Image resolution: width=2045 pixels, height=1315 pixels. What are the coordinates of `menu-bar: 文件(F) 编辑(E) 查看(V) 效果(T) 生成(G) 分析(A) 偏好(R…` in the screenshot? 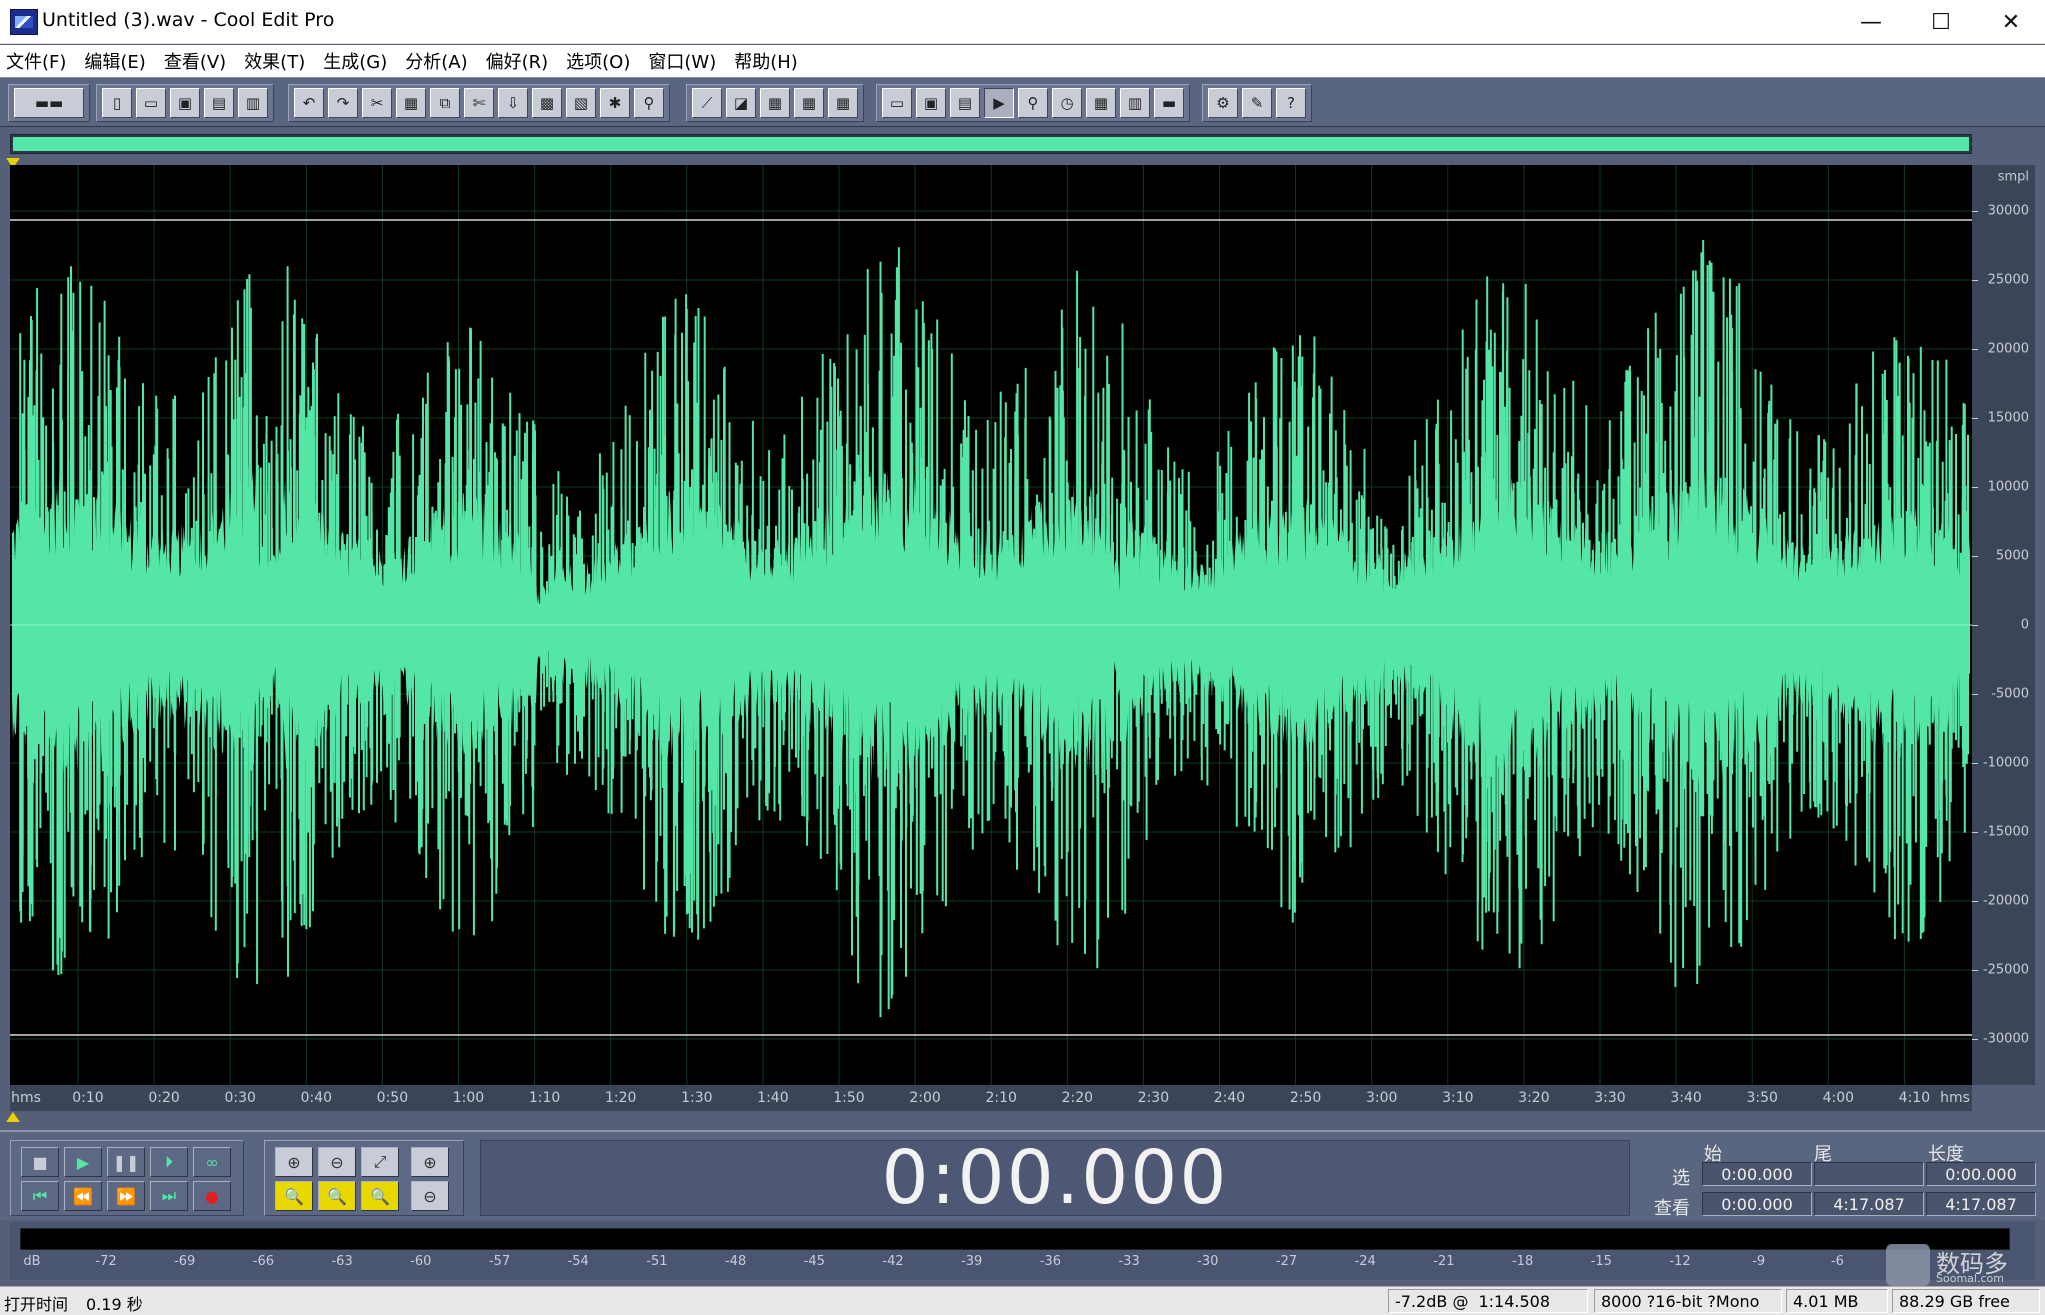 It's located at (1022, 61).